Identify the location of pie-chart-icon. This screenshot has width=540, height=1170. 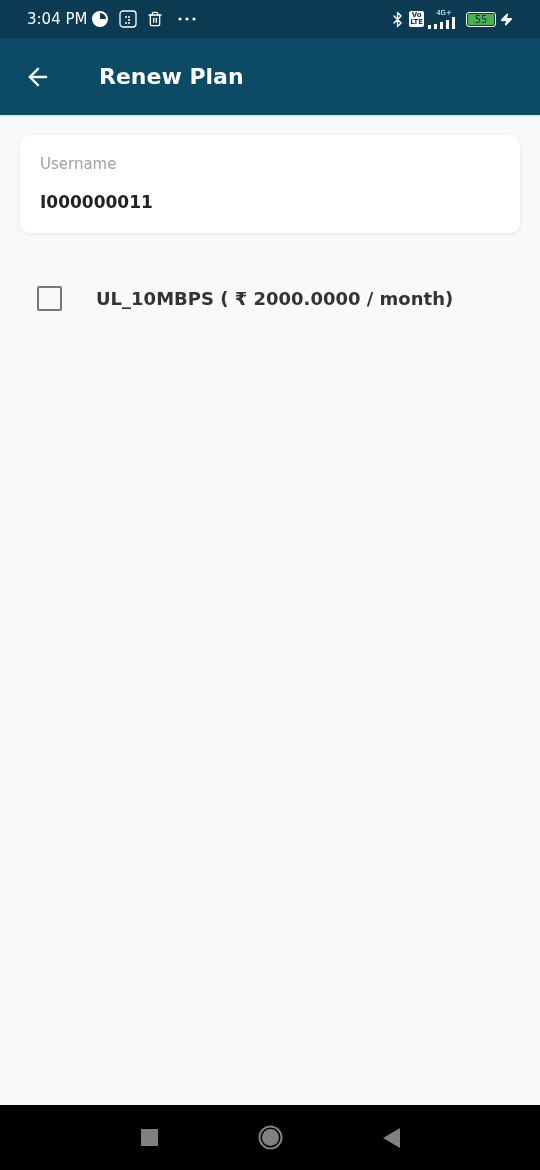
(100, 19).